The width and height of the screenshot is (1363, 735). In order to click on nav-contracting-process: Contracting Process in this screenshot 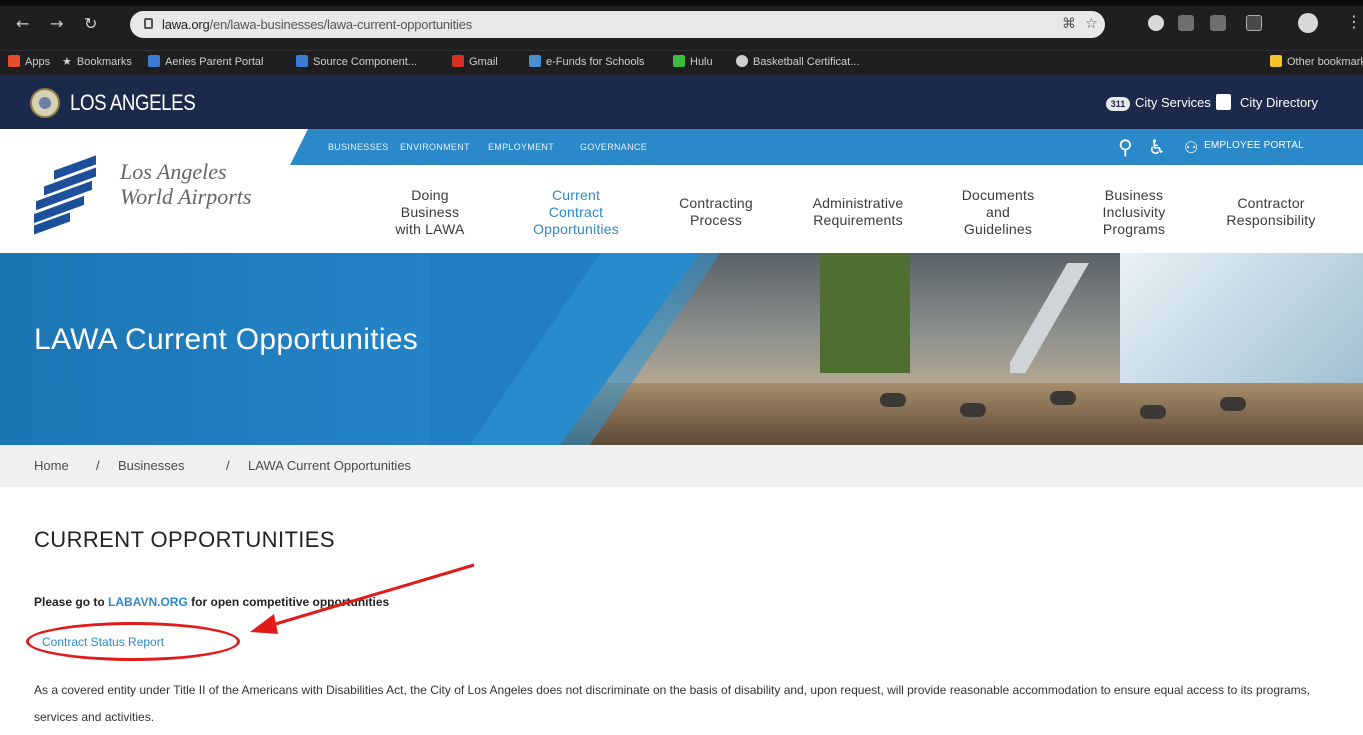, I will do `click(716, 212)`.